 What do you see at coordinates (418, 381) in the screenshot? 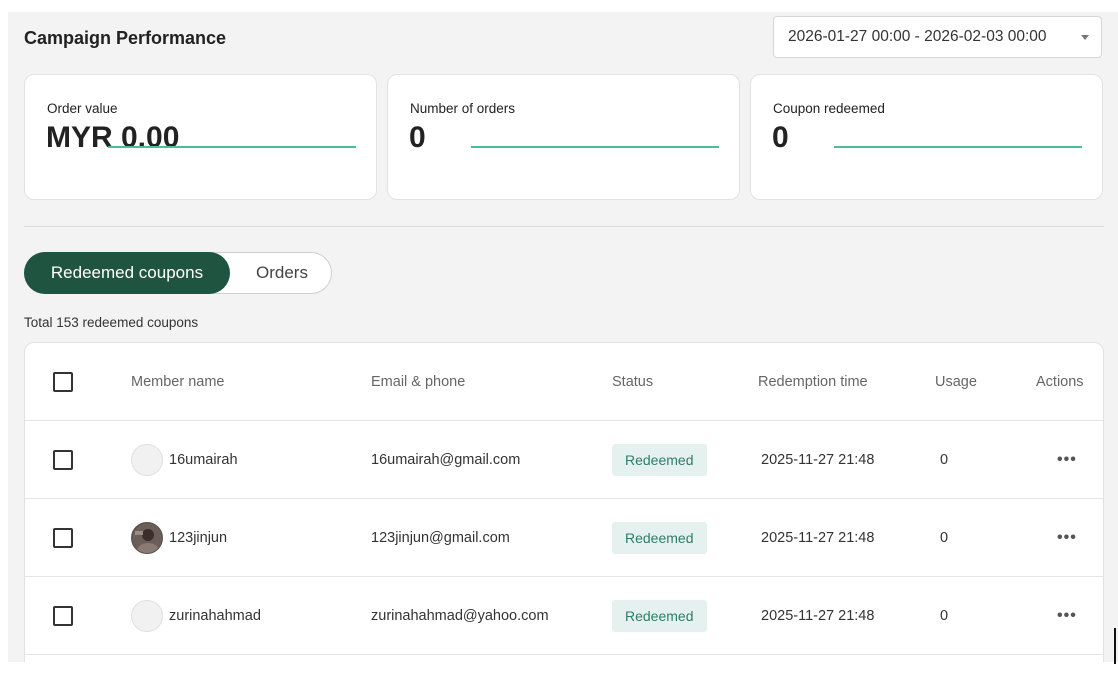
I see `column-header-email-phone: Email & phone` at bounding box center [418, 381].